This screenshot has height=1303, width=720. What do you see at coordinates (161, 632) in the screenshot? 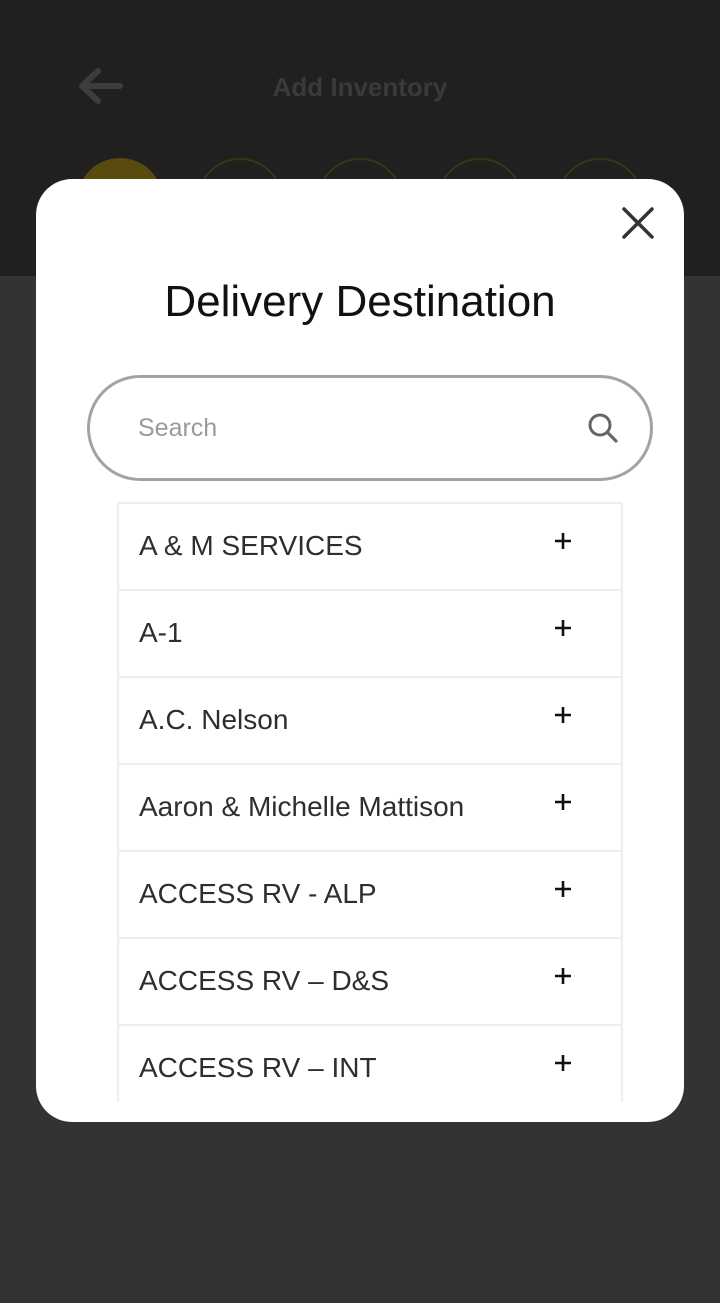
I see `list-item-label: A-1` at bounding box center [161, 632].